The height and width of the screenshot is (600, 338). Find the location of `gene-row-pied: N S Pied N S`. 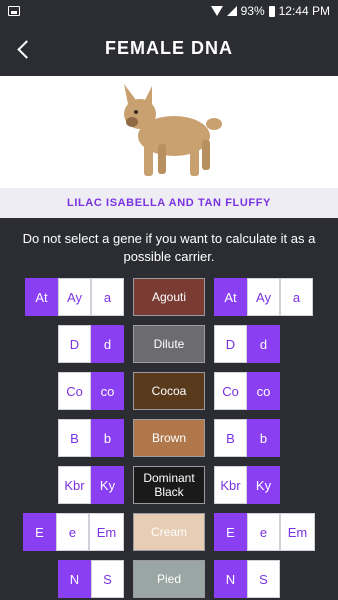

gene-row-pied: N S Pied N S is located at coordinates (169, 579).